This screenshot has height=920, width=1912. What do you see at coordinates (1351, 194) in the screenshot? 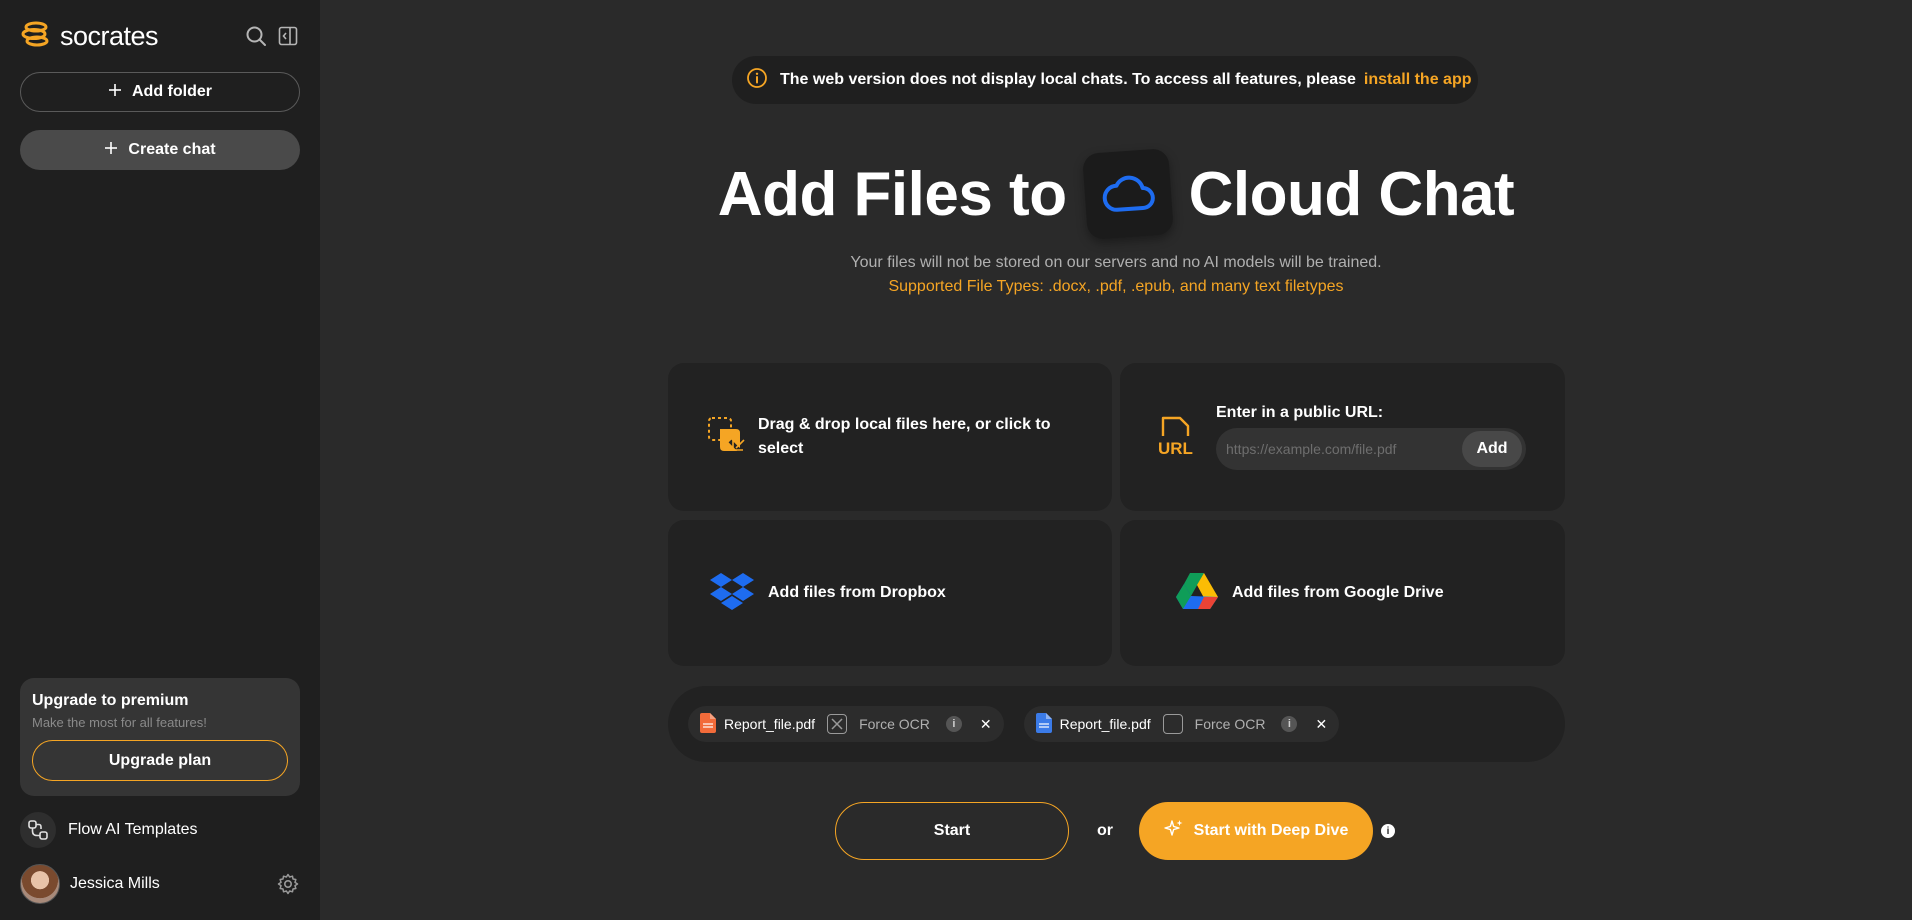
I see `title-right: Cloud Chat` at bounding box center [1351, 194].